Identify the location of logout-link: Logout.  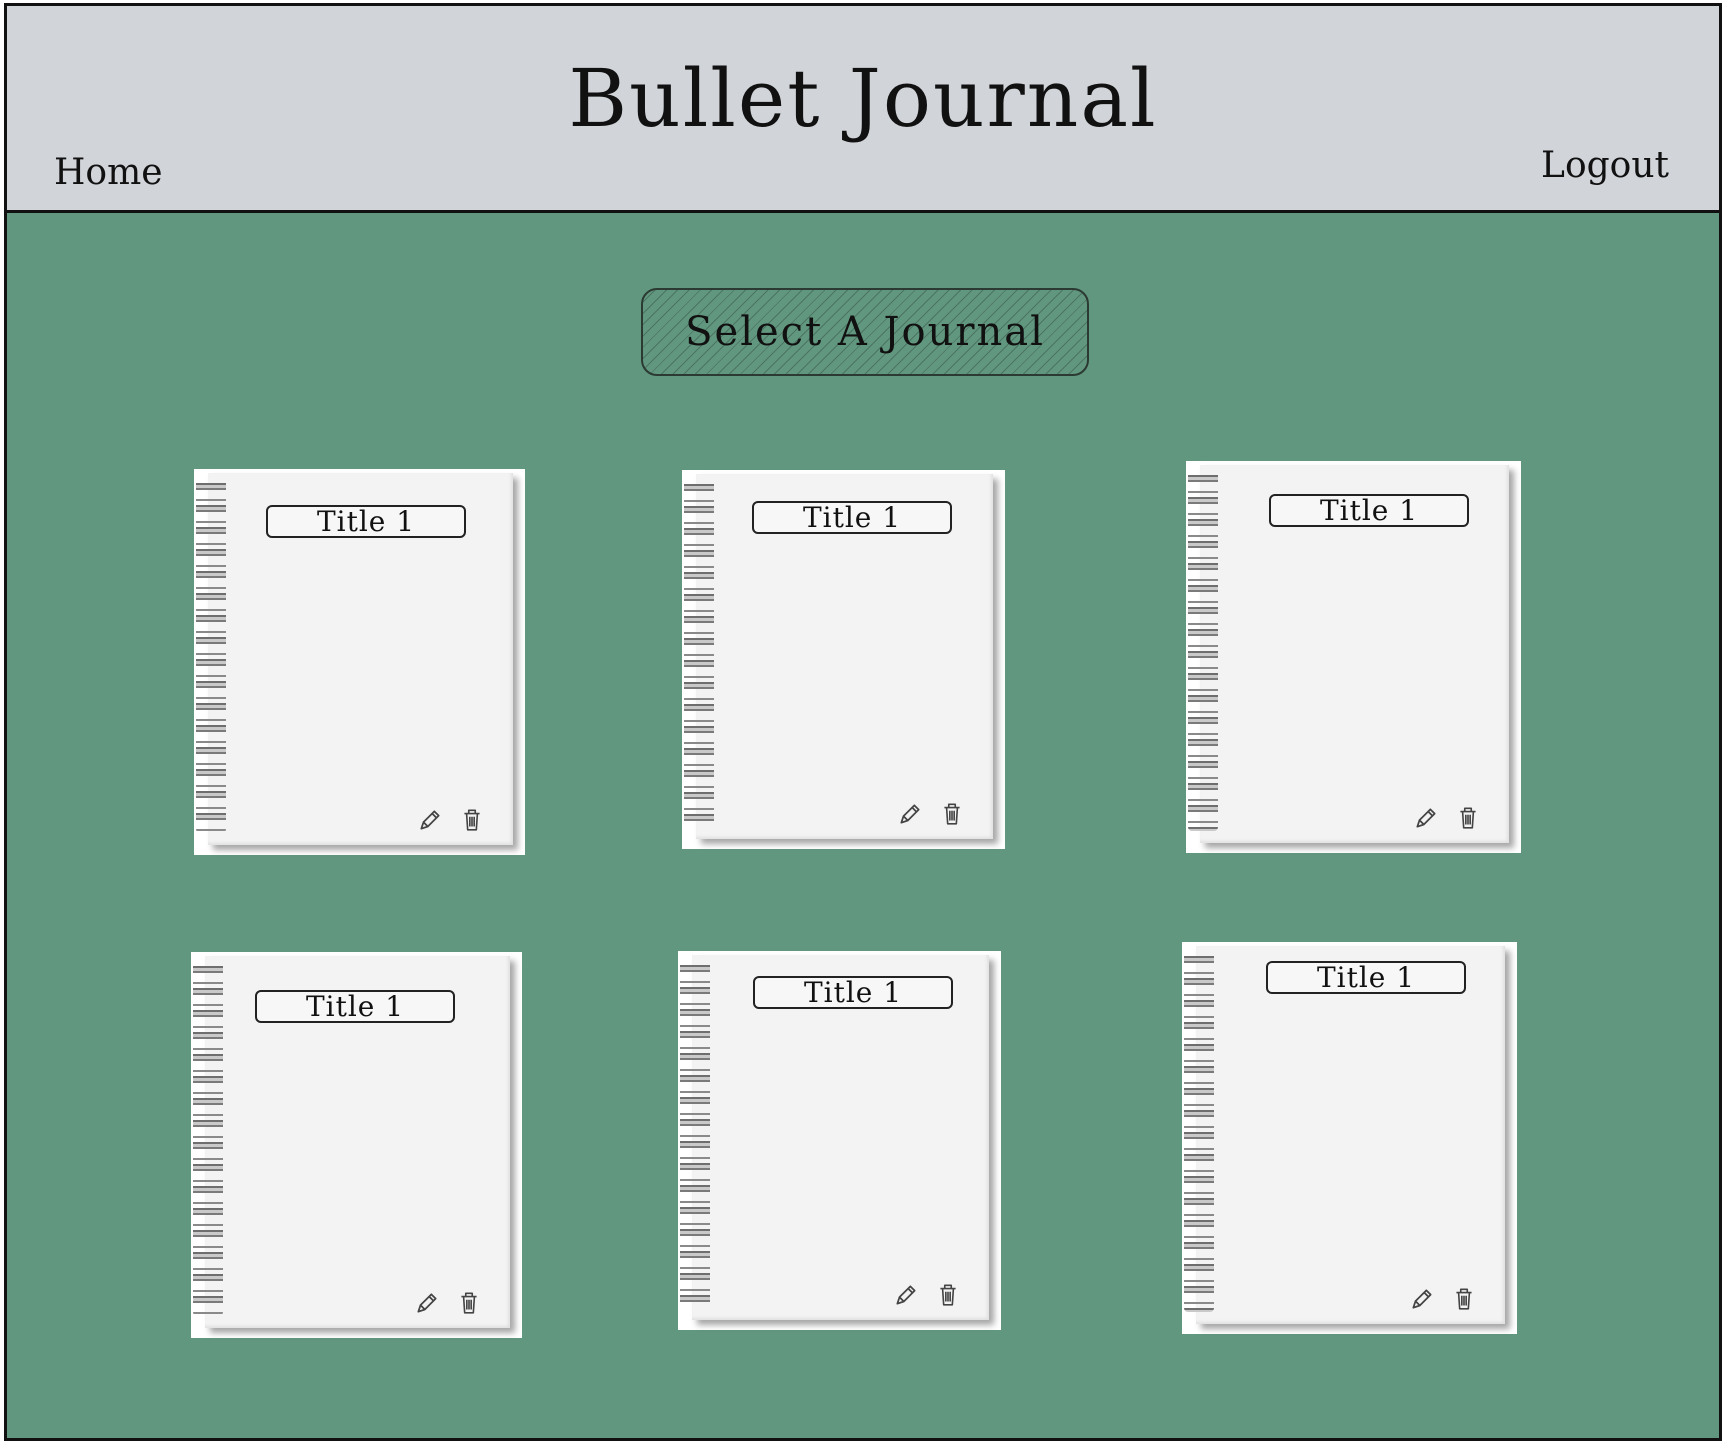
(1605, 165).